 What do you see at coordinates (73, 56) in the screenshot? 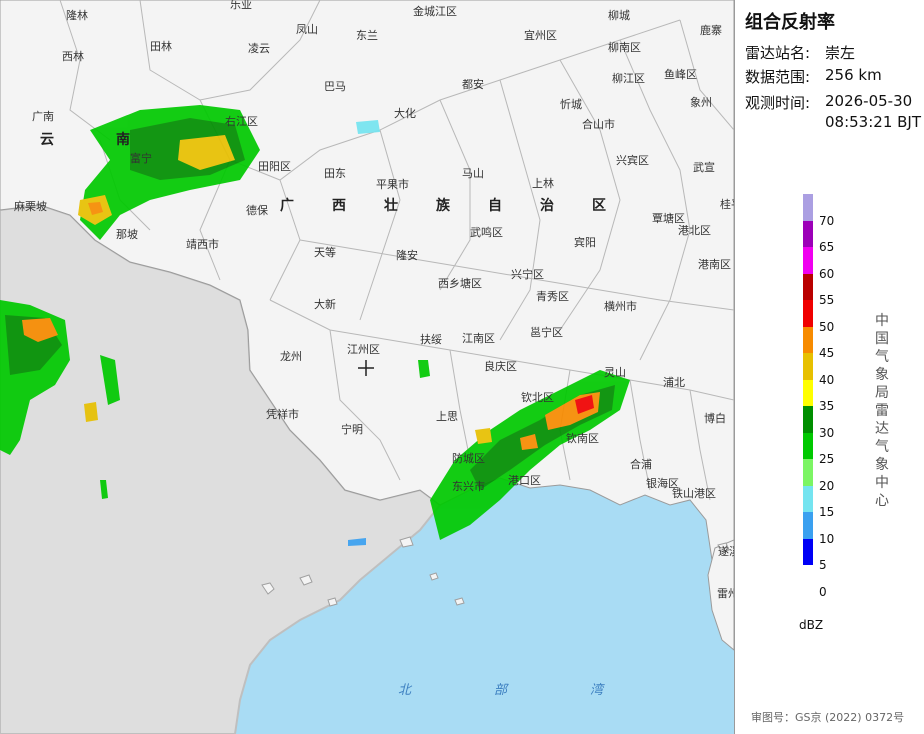
I see `place-label: 西林` at bounding box center [73, 56].